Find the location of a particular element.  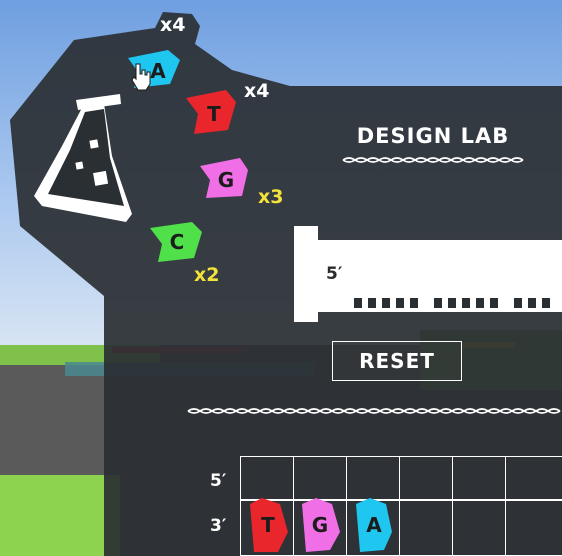

strand-piece-a-letter: A is located at coordinates (374, 525).